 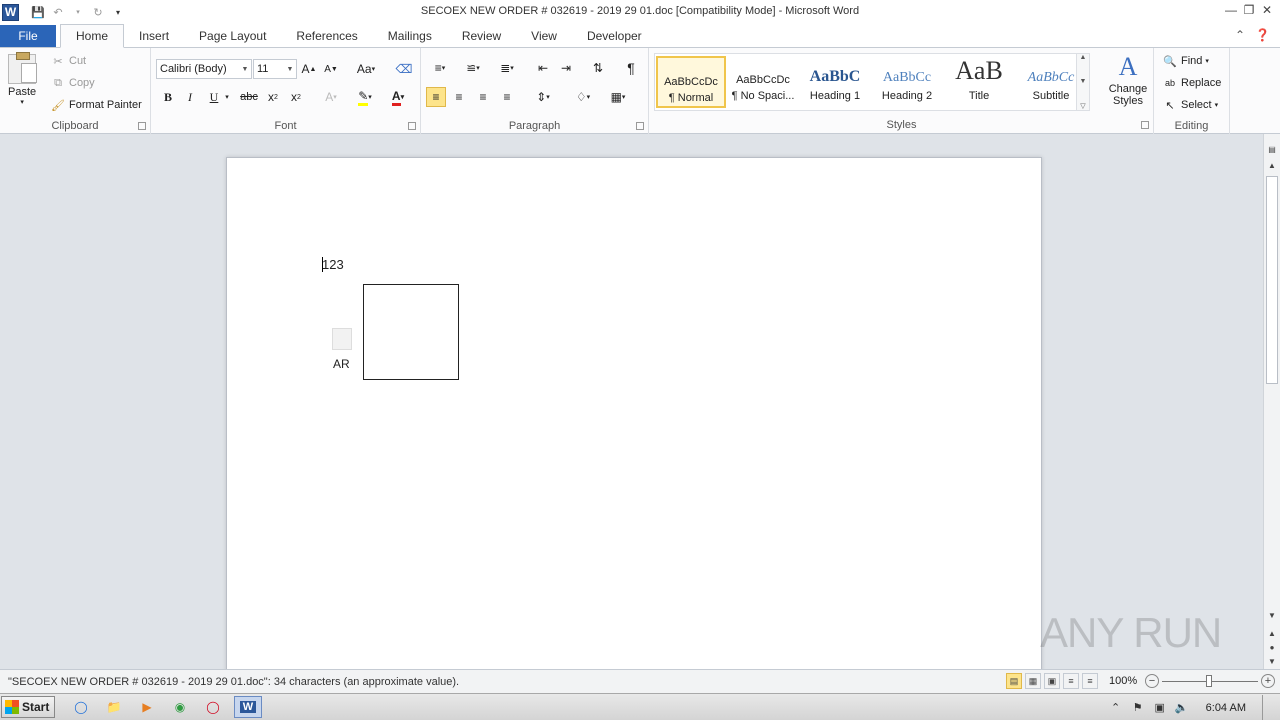 What do you see at coordinates (342, 339) in the screenshot?
I see `embedded-file-icon` at bounding box center [342, 339].